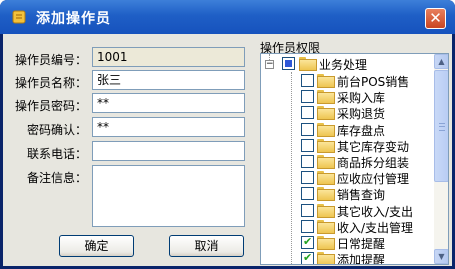 The image size is (455, 269). I want to click on title-bar: 添加操作员 ✕, so click(227, 17).